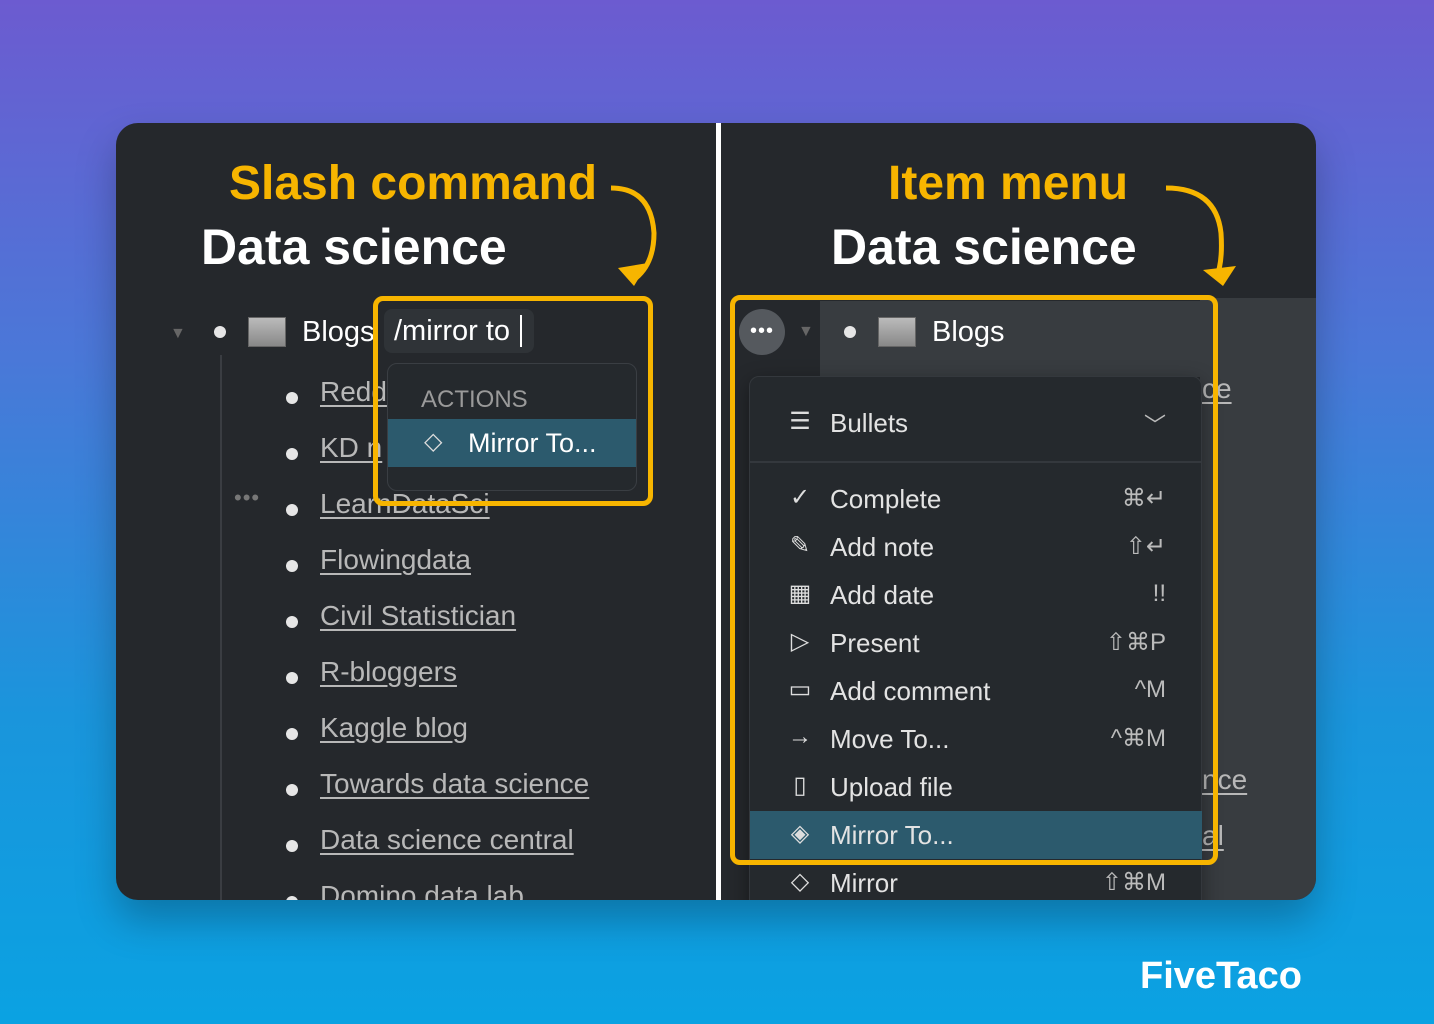 This screenshot has width=1434, height=1024. I want to click on highlight-box, so click(513, 401).